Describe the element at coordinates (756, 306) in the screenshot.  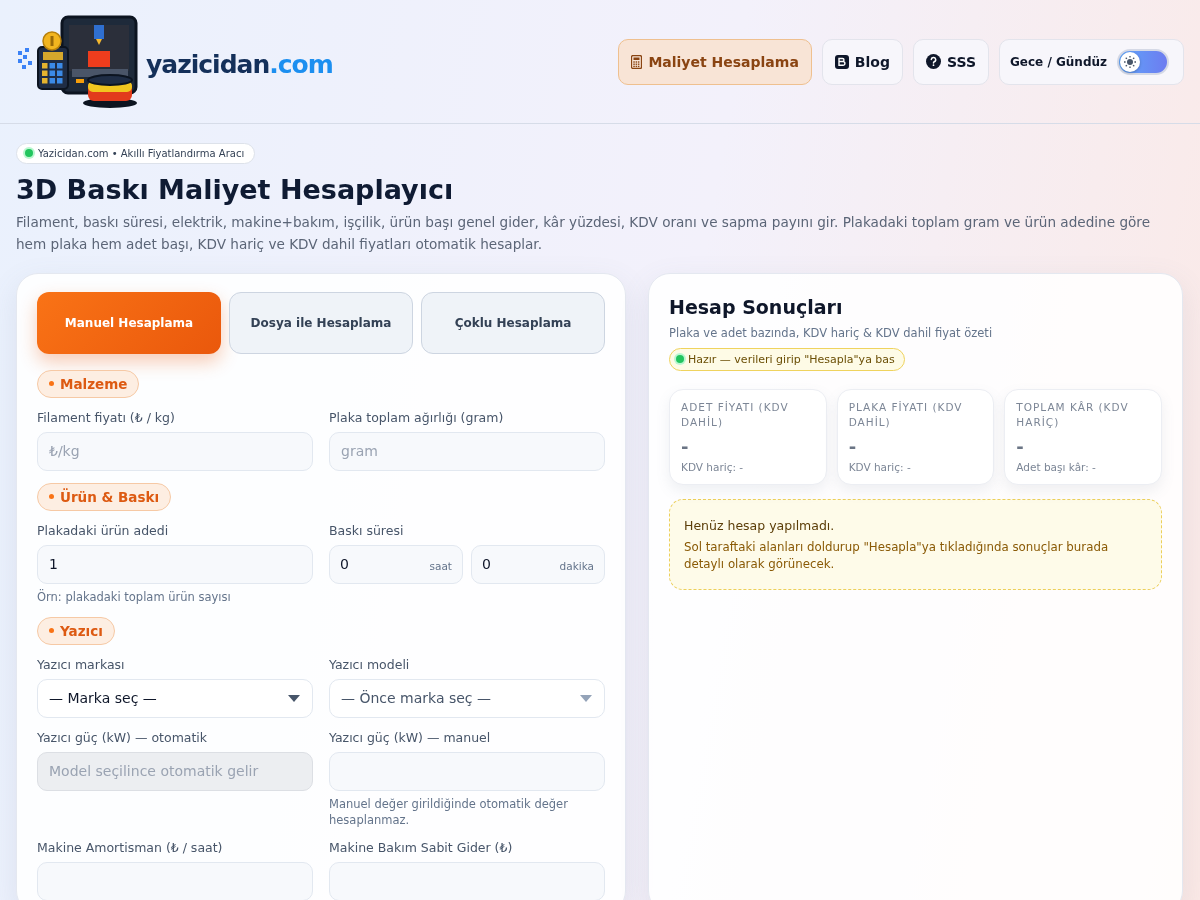
I see `results-title: Hesap Sonuçları` at that location.